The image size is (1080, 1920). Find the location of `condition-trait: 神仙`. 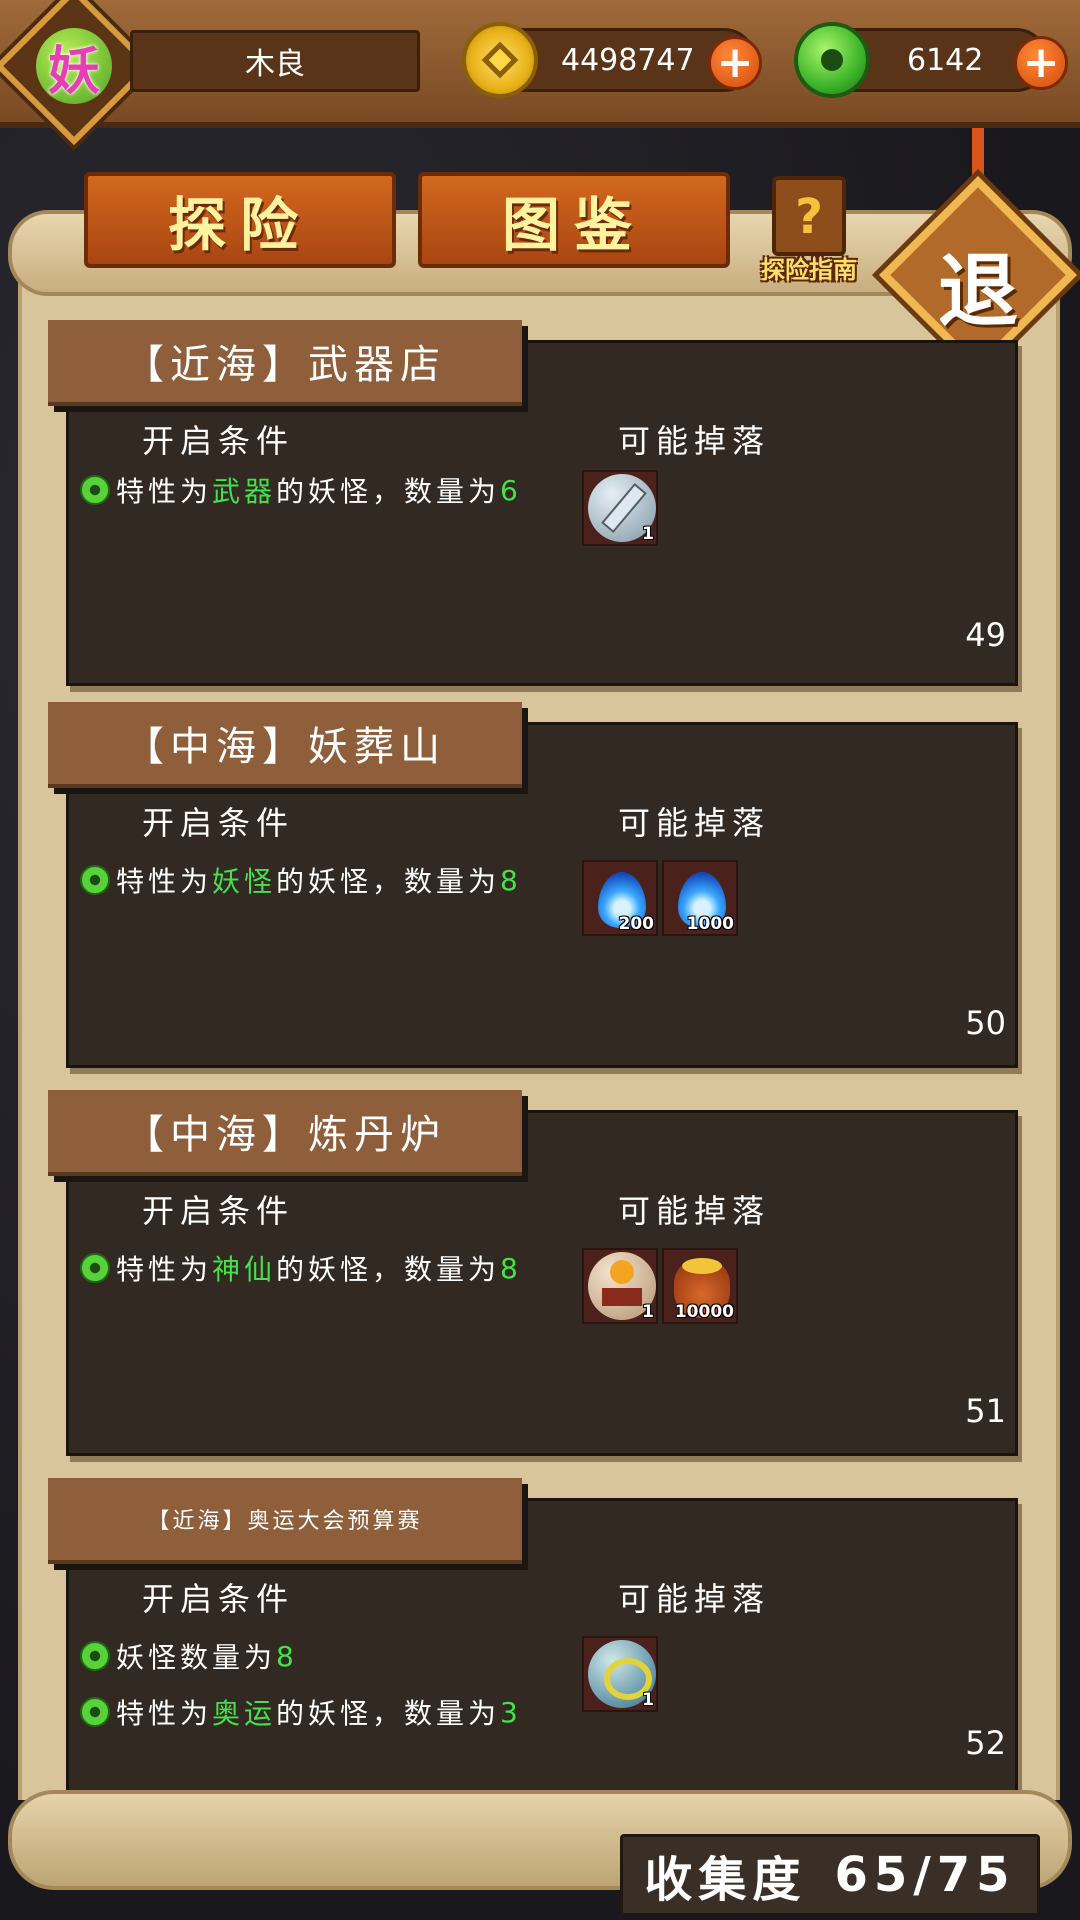

condition-trait: 神仙 is located at coordinates (244, 1269).